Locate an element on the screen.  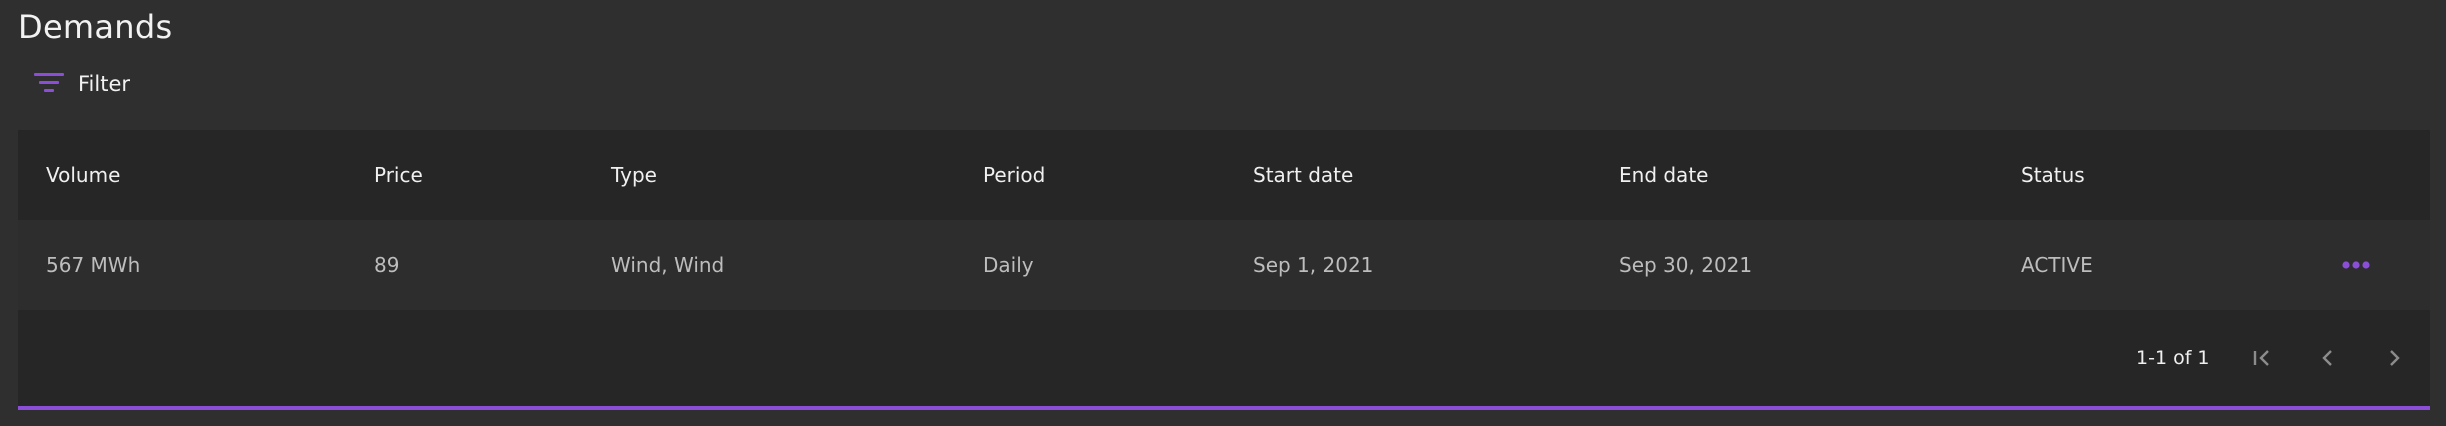
first-page-icon is located at coordinates (2261, 358).